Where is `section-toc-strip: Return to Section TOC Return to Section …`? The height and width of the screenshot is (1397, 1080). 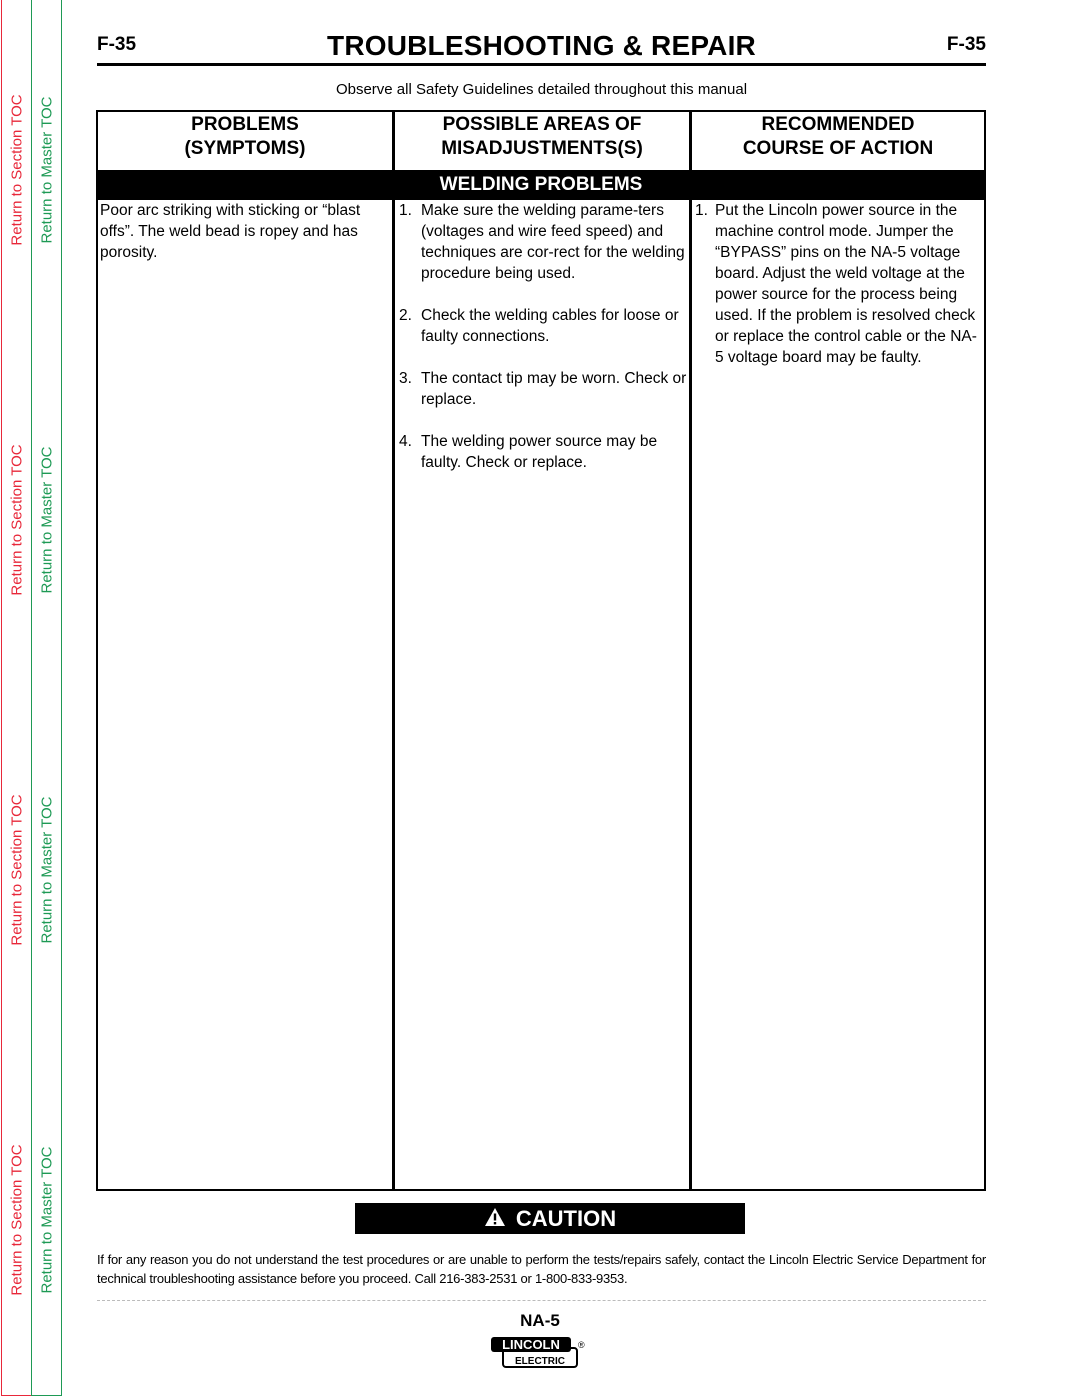
section-toc-strip: Return to Section TOC Return to Section … is located at coordinates (16, 698).